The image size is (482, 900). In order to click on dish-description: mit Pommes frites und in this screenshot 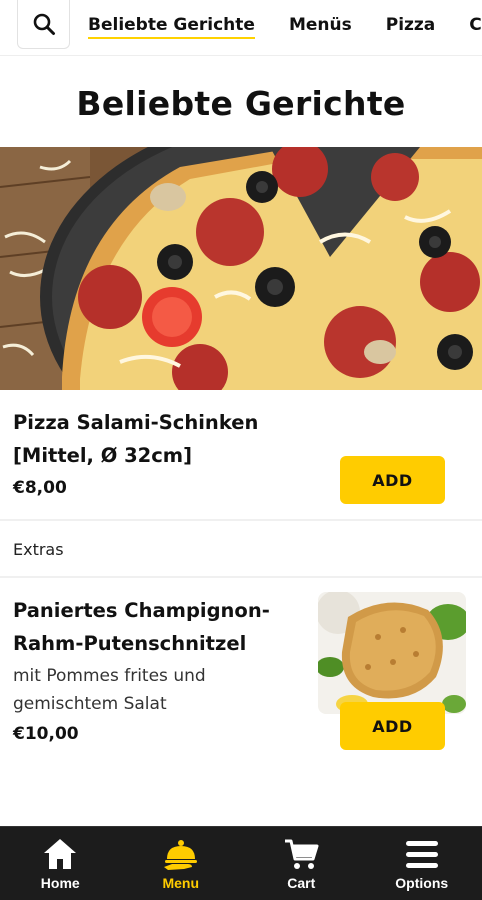, I will do `click(109, 676)`.